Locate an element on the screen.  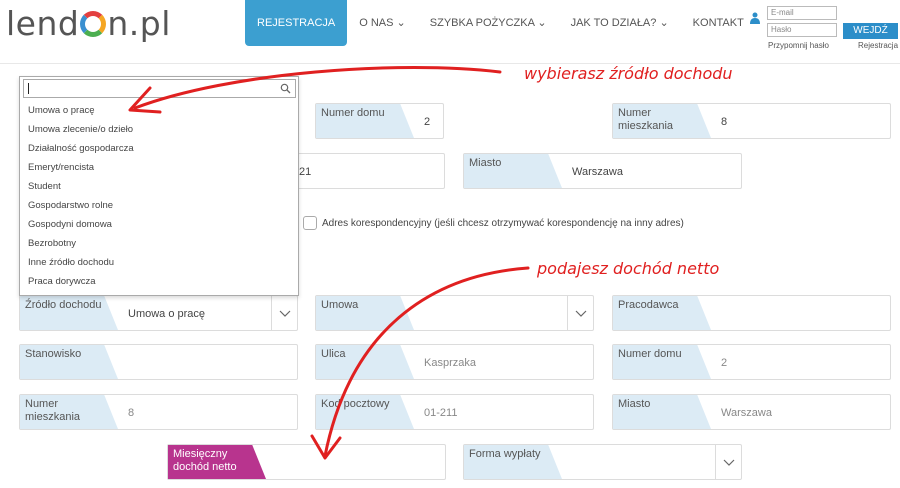
field-label: Ulica is located at coordinates (365, 362).